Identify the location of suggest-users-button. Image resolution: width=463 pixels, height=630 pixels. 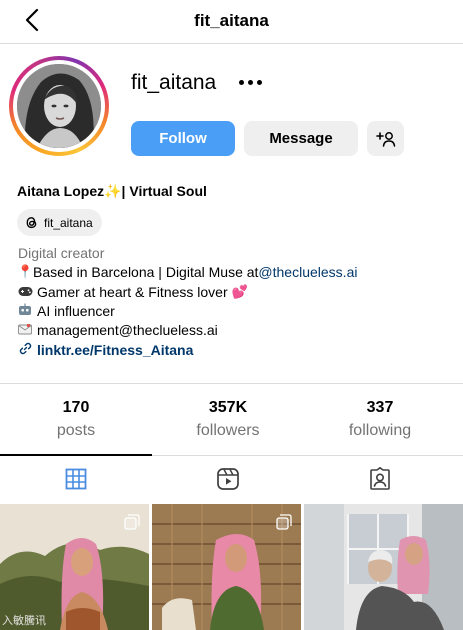
(385, 138).